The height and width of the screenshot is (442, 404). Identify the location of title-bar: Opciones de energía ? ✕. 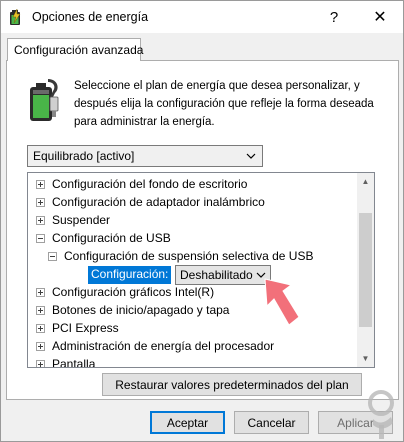
(202, 17).